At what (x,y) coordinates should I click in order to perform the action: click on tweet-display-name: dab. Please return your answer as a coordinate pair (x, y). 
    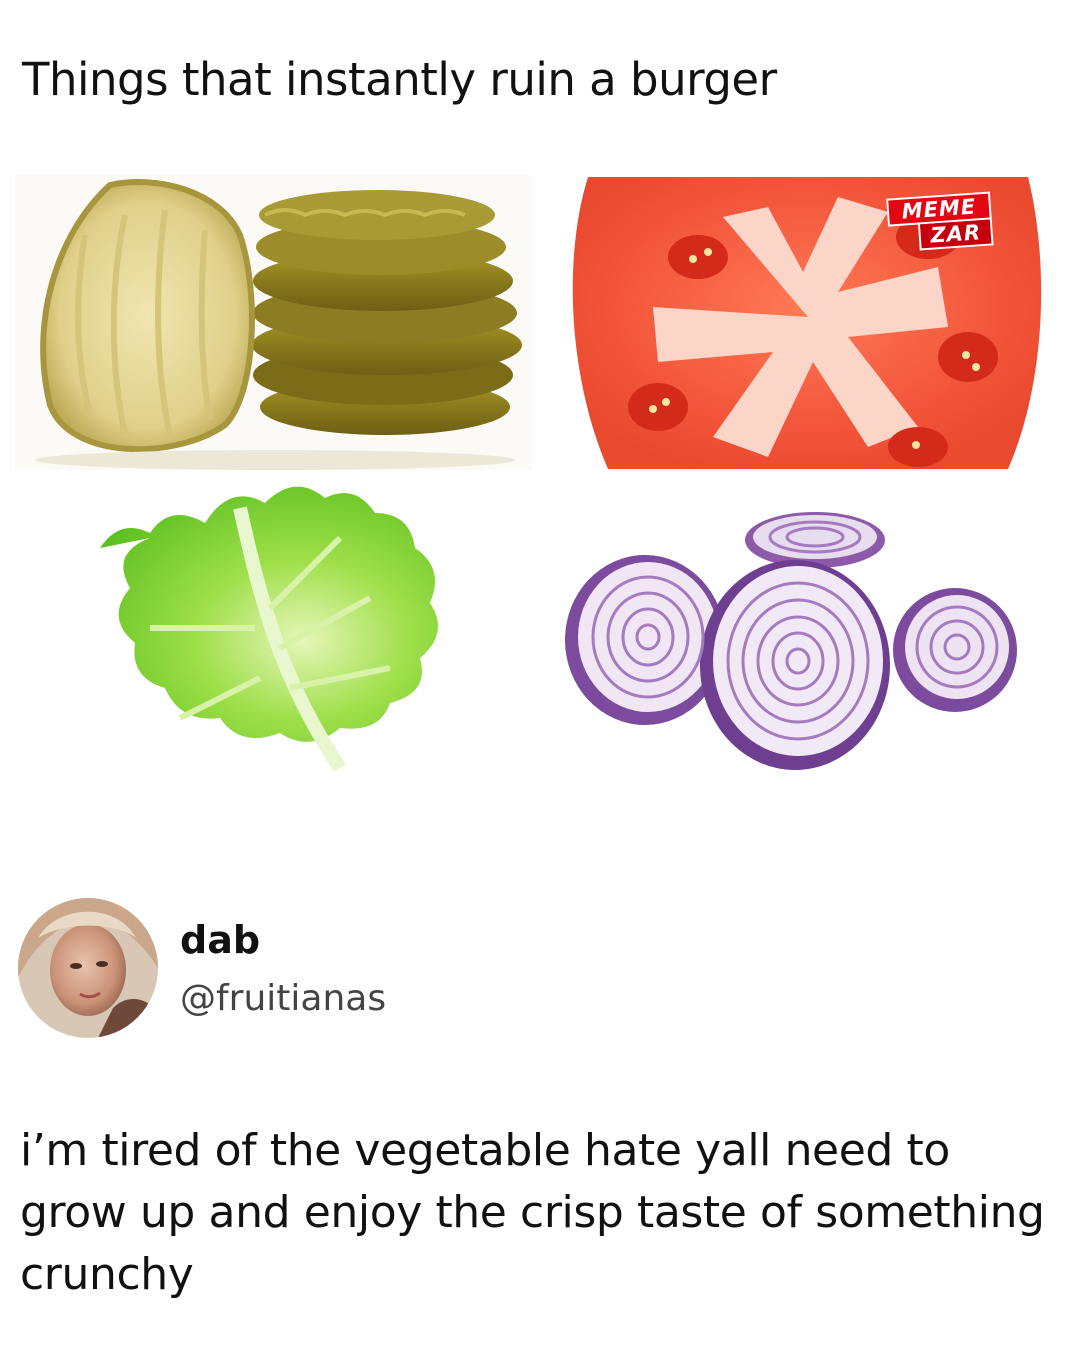
    Looking at the image, I should click on (220, 940).